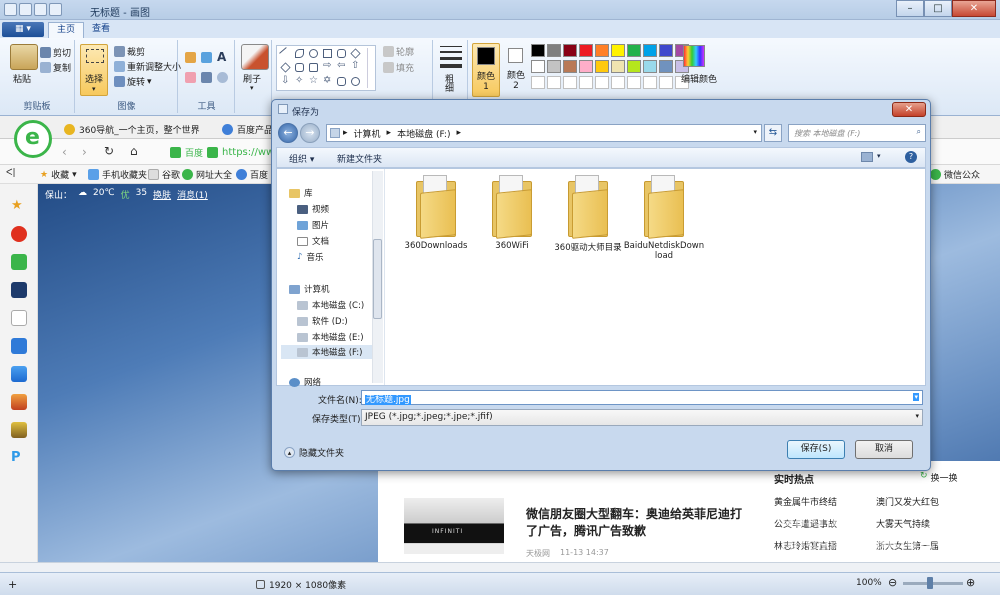  What do you see at coordinates (642, 417) in the screenshot?
I see `file-type-select: JPEG (*.jpg;*.jpeg;*.jpe;*.jfif) ▾` at bounding box center [642, 417].